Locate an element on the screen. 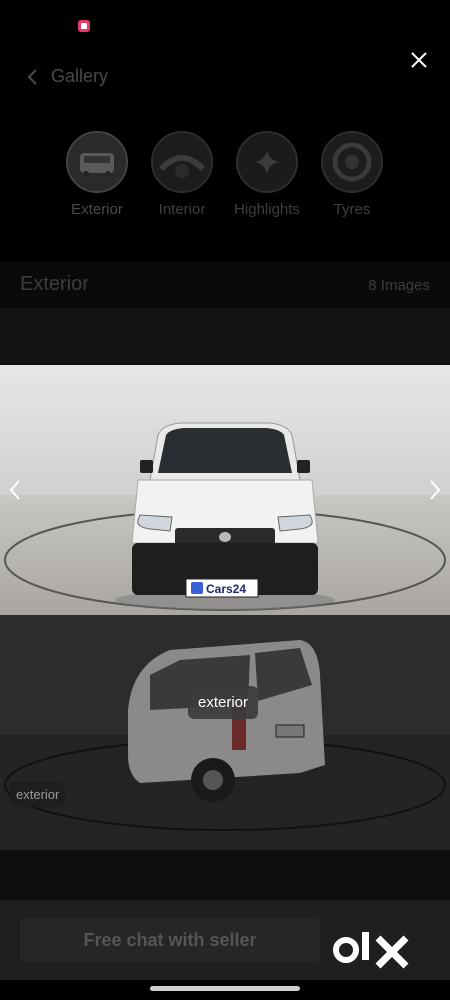  exterior-thumbnail-icon is located at coordinates (97, 162).